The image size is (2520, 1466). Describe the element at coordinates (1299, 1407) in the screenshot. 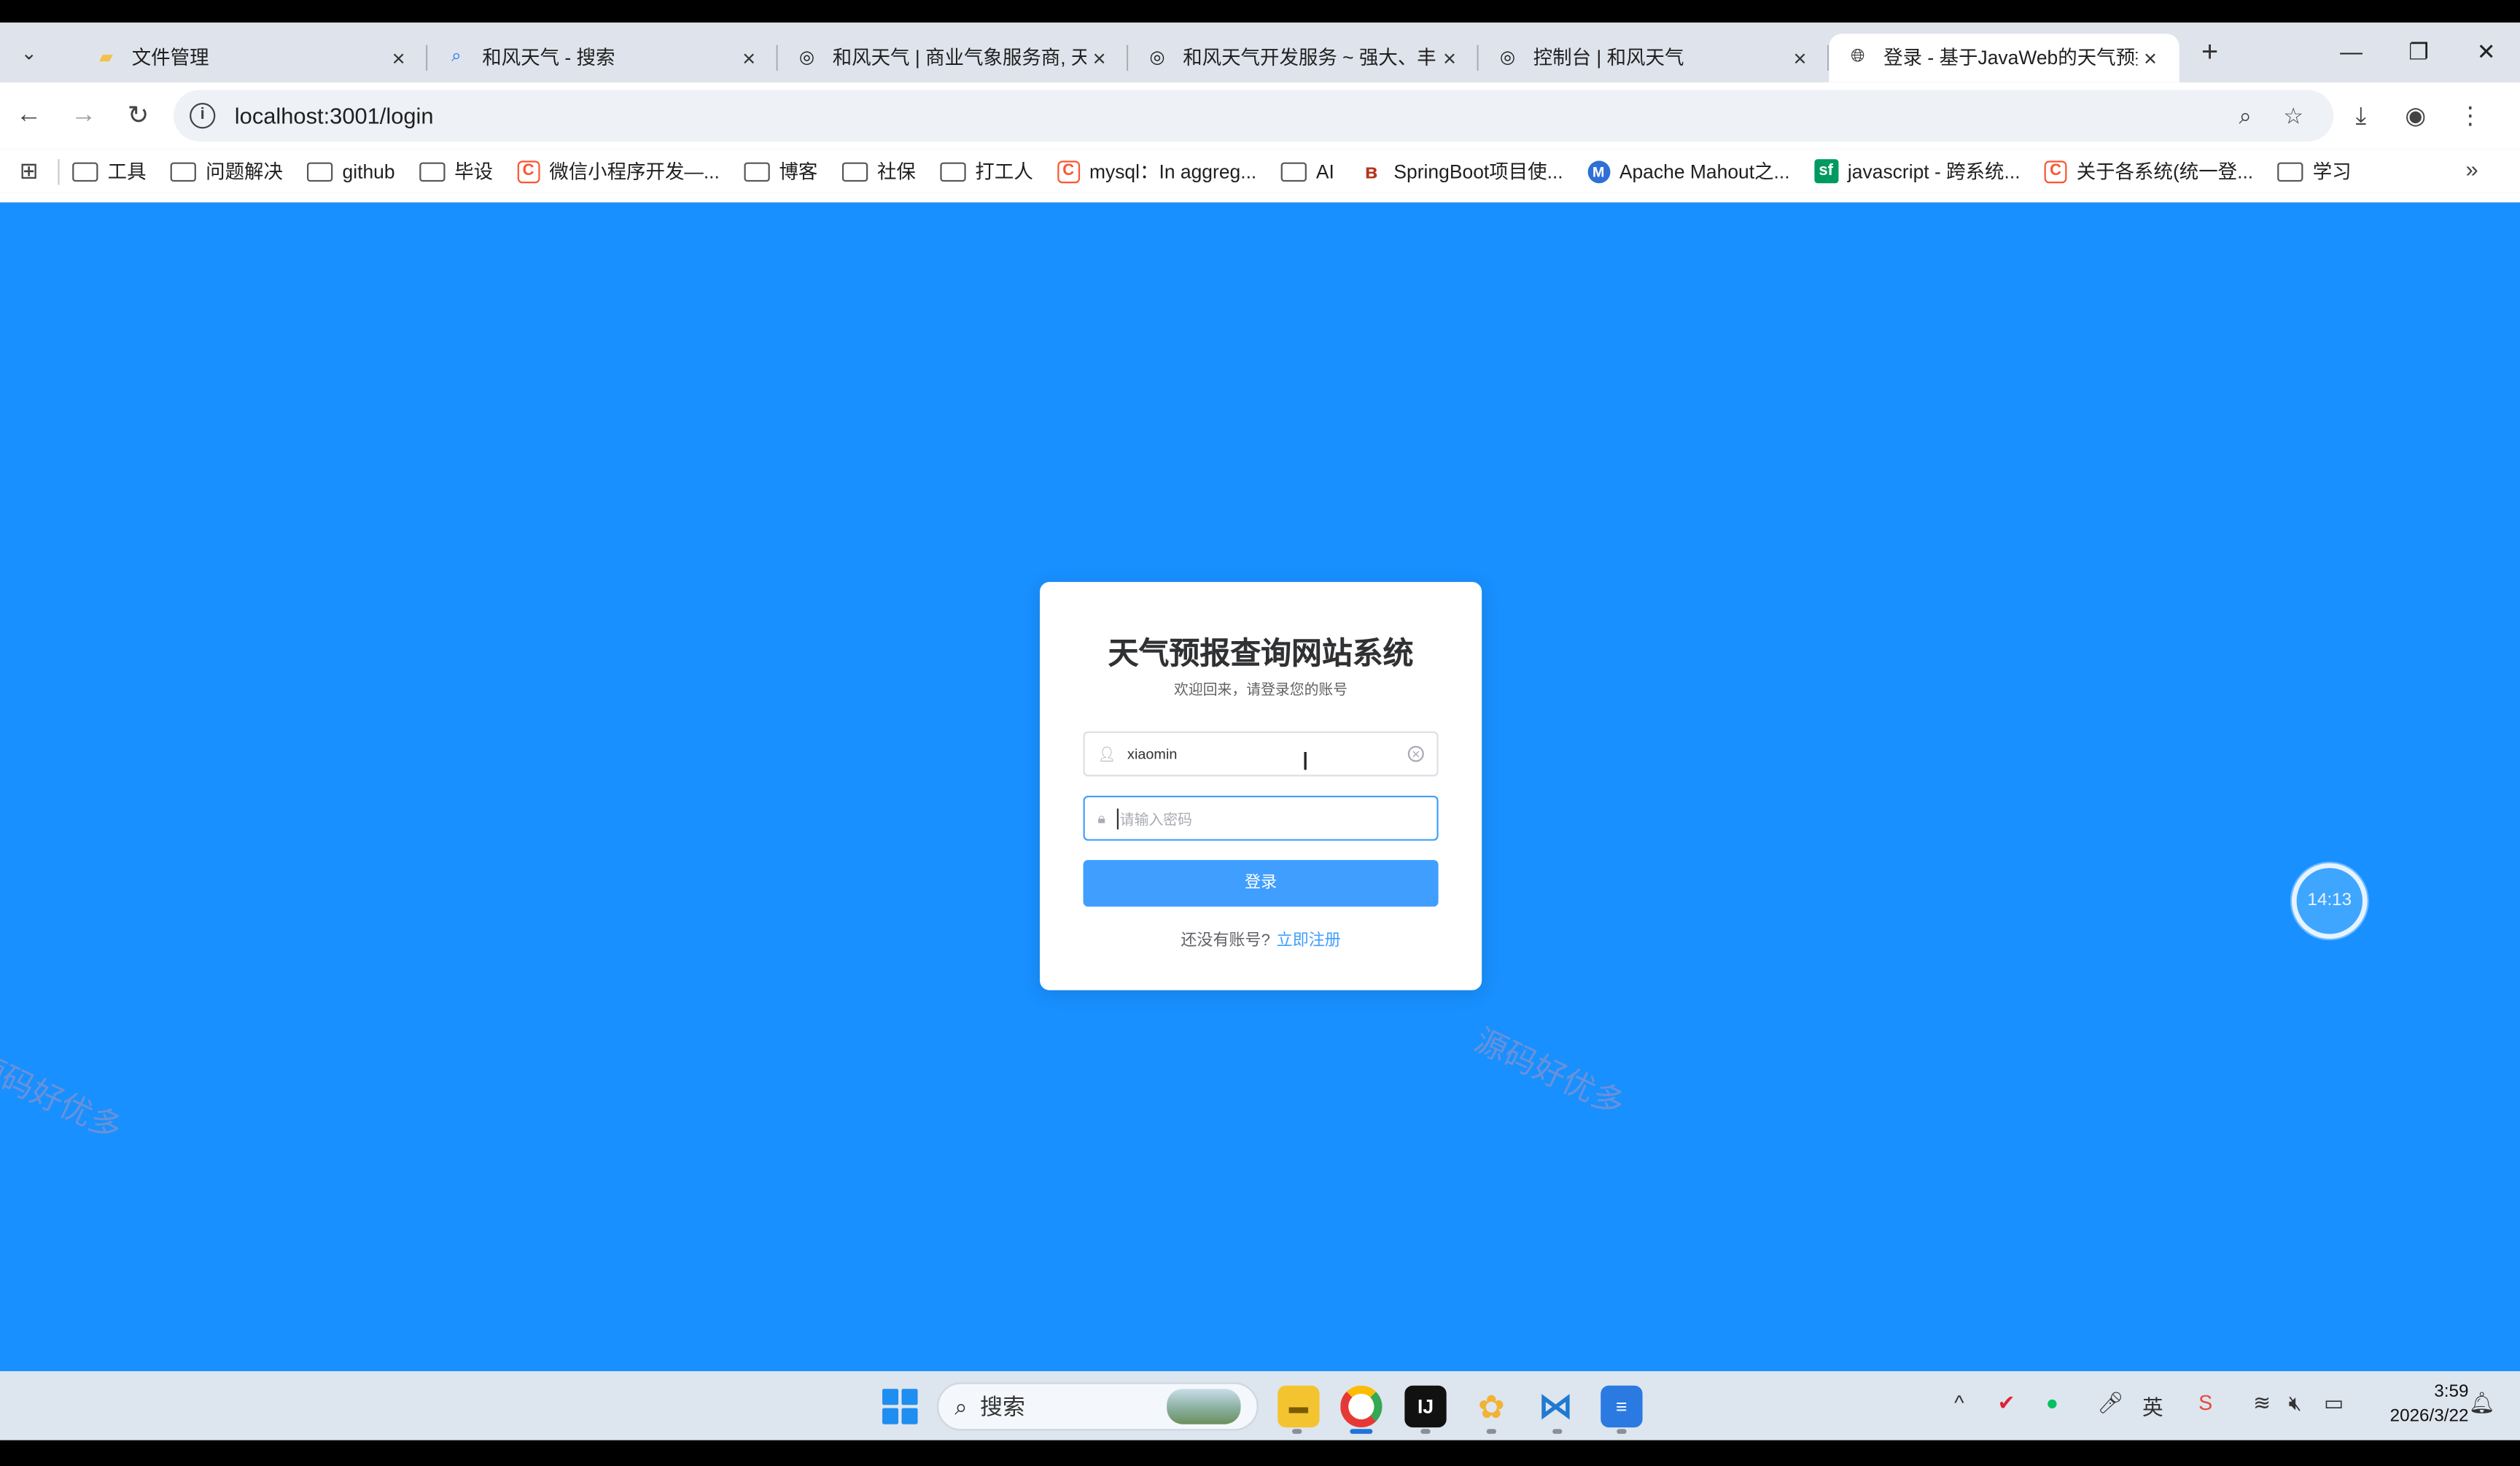

I see `file-explorer-icon: ▬` at that location.